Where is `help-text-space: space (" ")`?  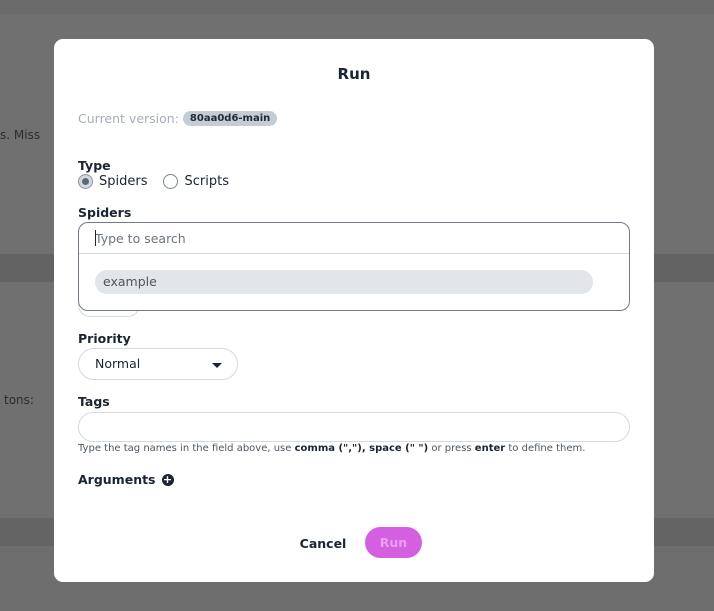 help-text-space: space (" ") is located at coordinates (399, 448).